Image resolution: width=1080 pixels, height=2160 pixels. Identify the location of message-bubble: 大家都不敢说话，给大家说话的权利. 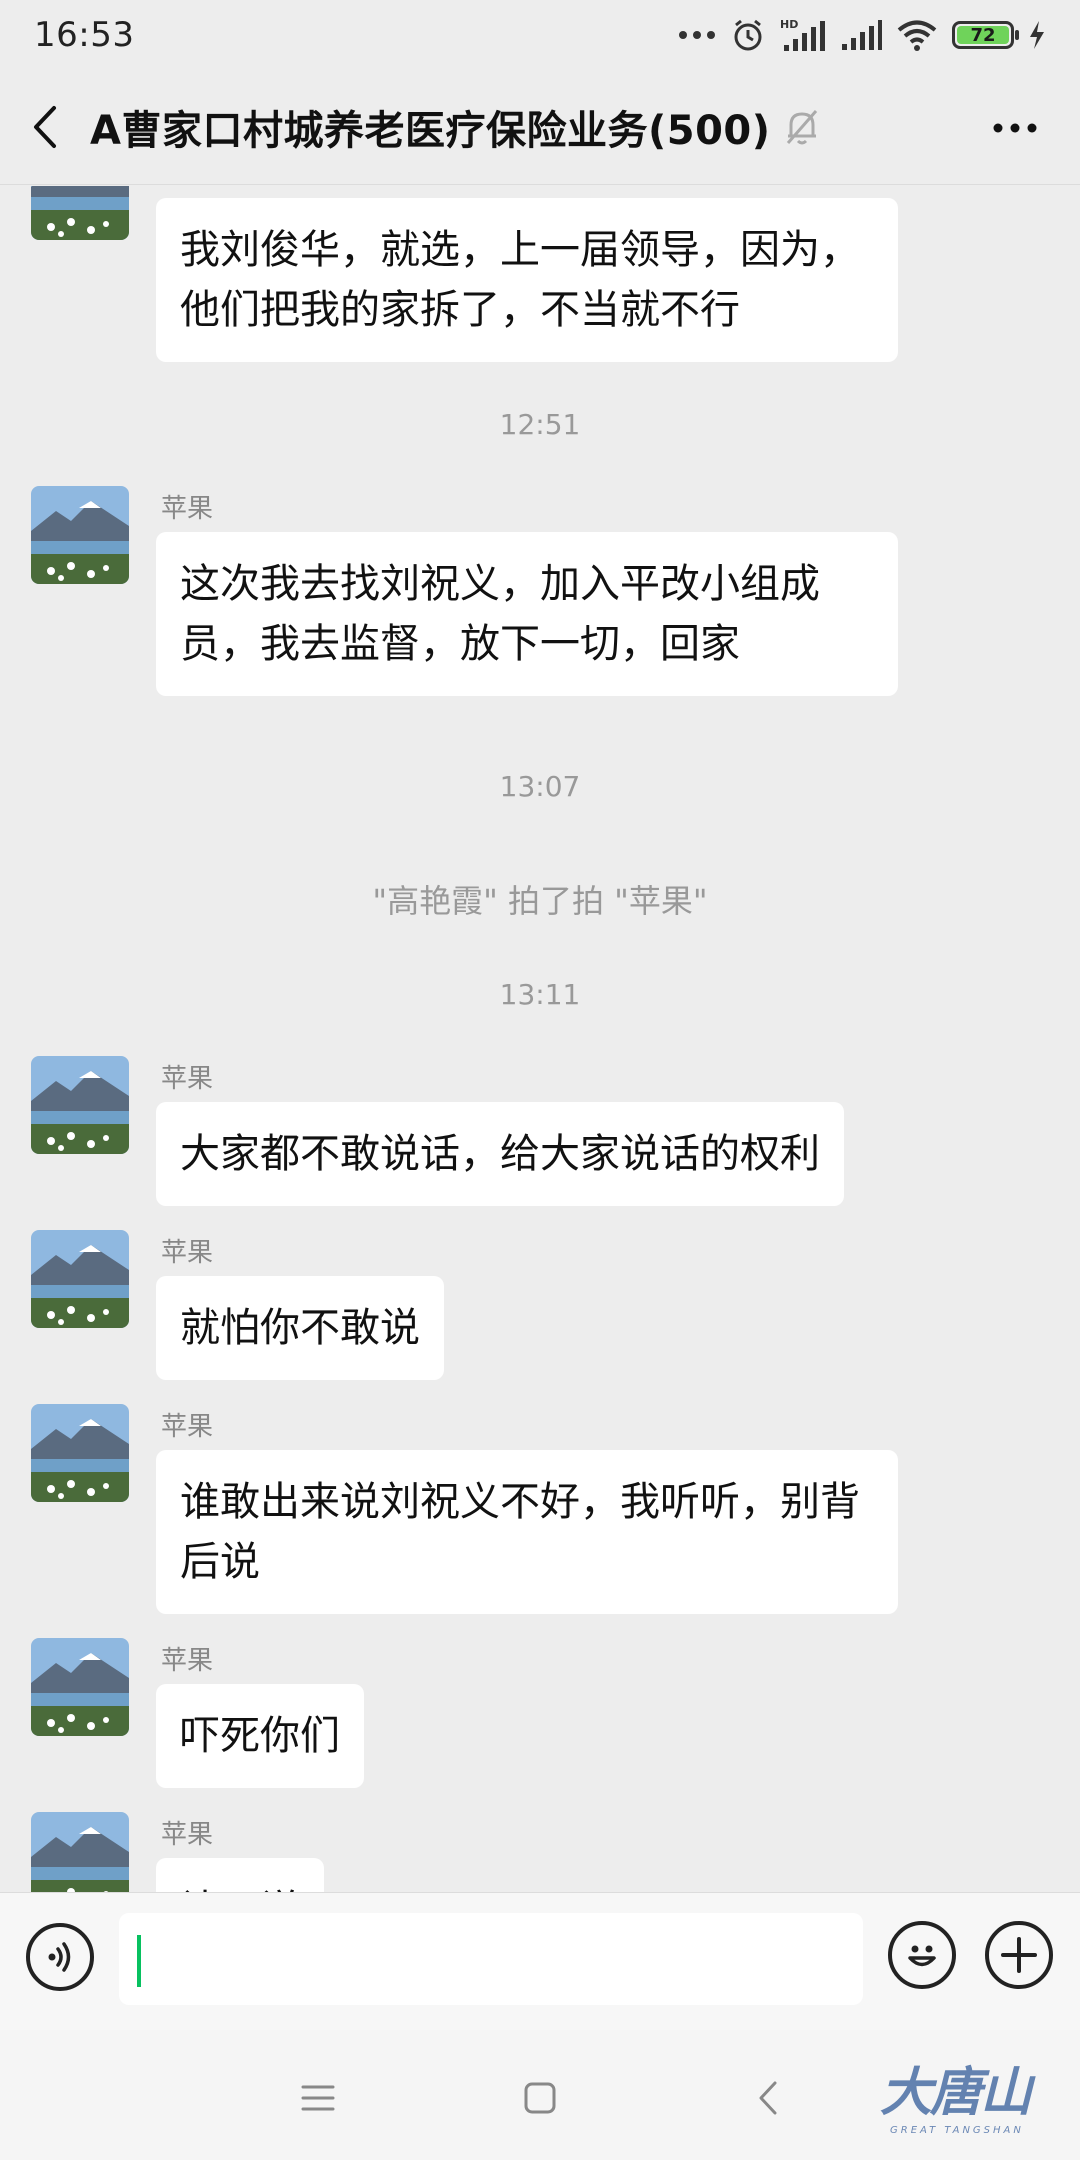
(500, 1154).